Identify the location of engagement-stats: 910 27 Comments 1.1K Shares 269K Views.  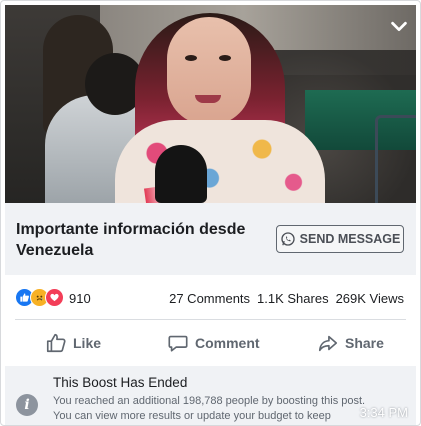
(210, 297).